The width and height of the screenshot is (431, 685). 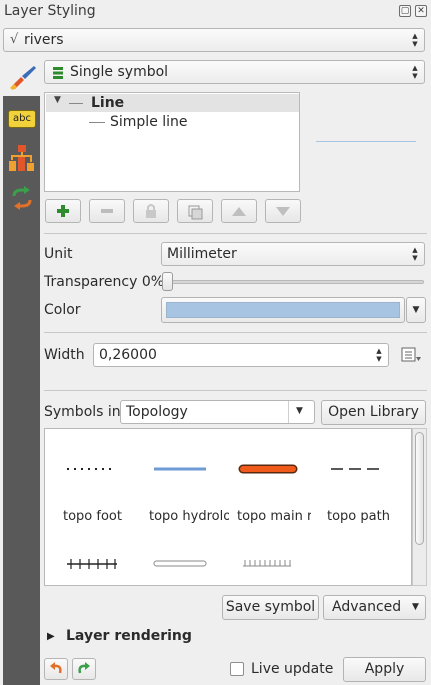 What do you see at coordinates (151, 211) in the screenshot?
I see `lock-button` at bounding box center [151, 211].